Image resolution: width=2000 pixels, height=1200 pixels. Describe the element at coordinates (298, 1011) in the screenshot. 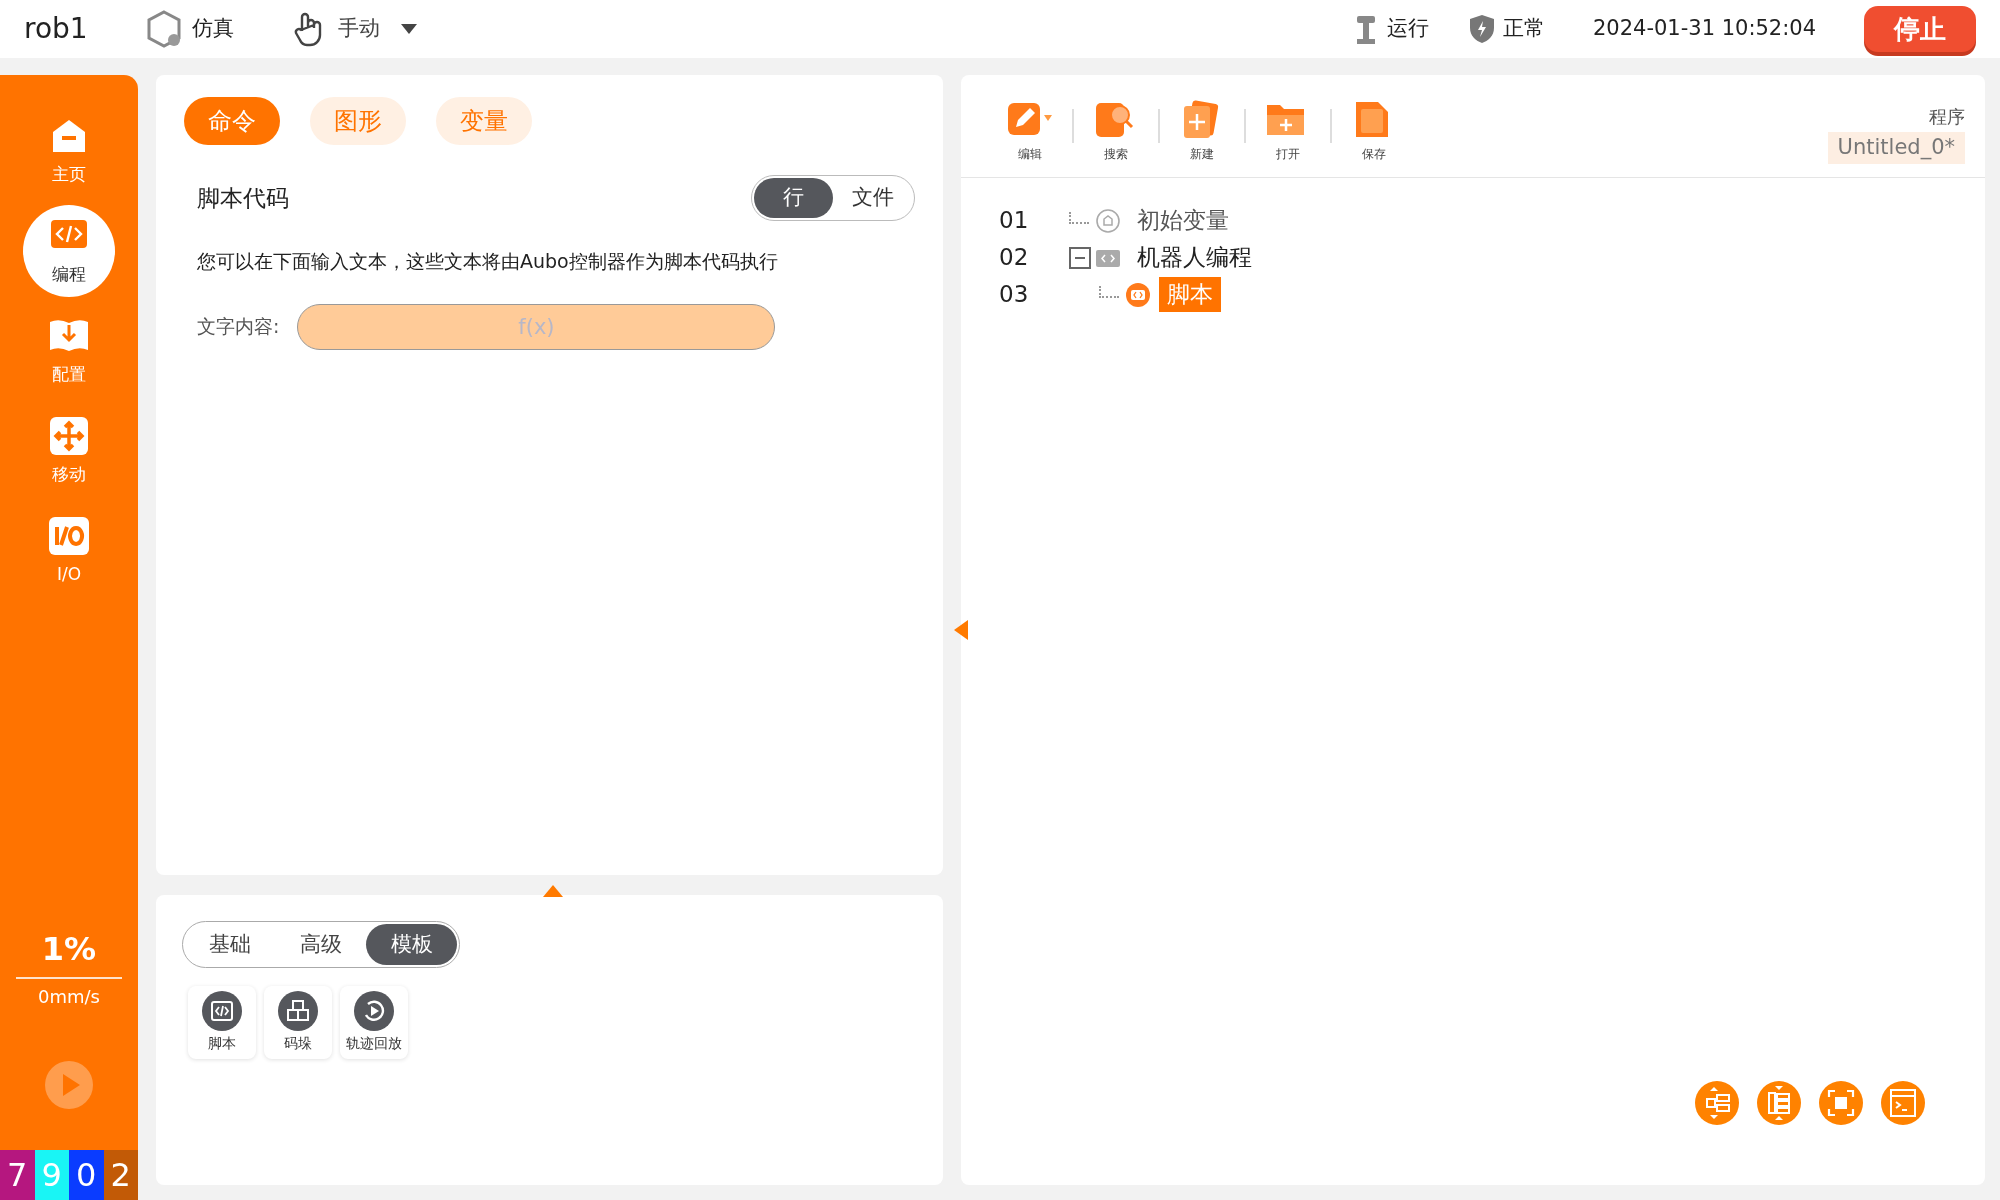

I see `blocks-icon` at that location.